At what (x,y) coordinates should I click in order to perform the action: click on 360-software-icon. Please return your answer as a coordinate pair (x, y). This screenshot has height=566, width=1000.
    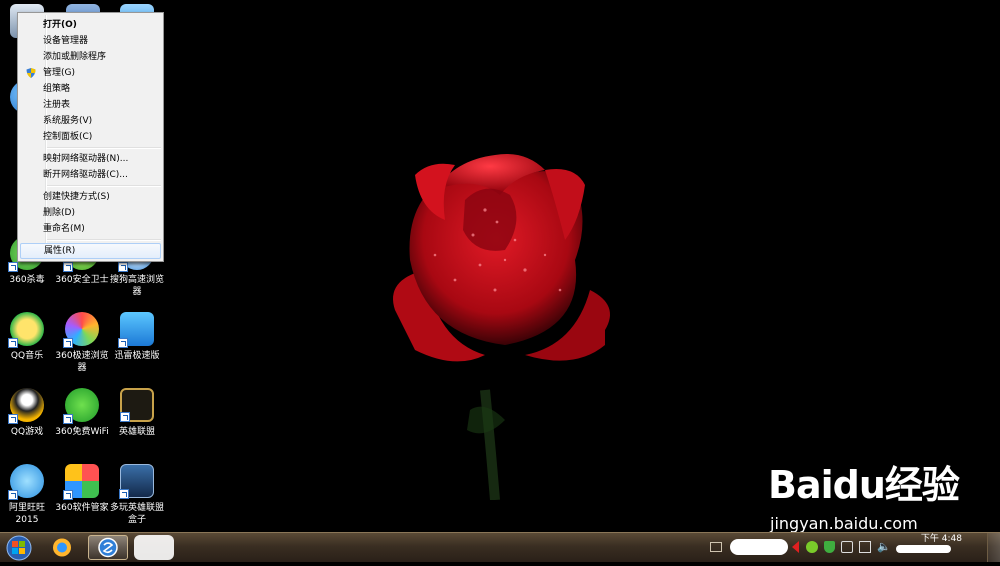
    Looking at the image, I should click on (81, 482).